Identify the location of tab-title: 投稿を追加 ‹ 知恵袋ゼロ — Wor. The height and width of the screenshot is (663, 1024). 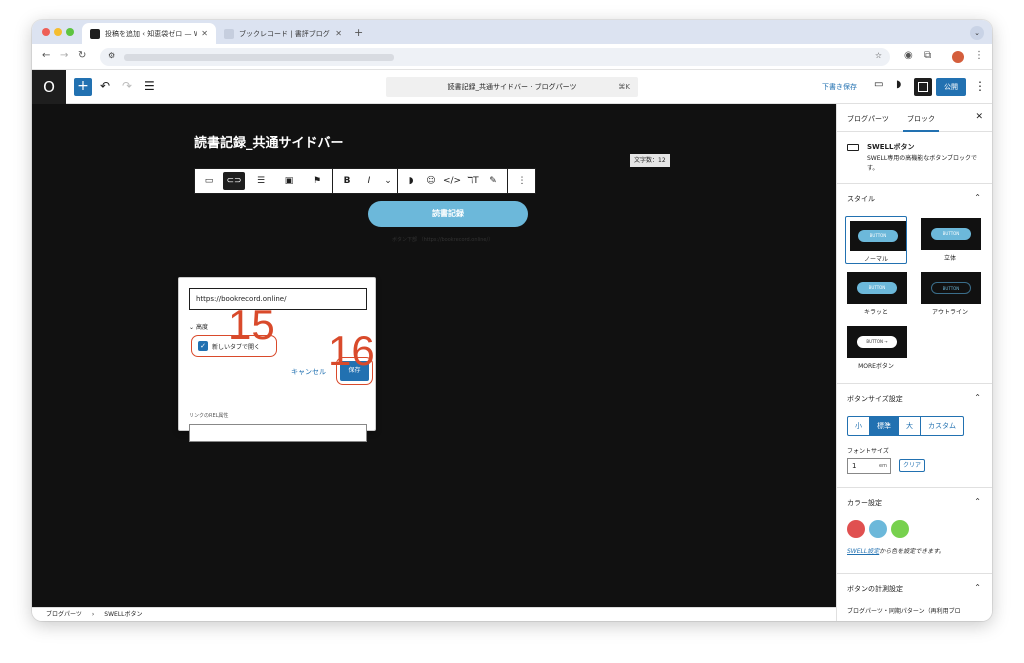
(151, 33).